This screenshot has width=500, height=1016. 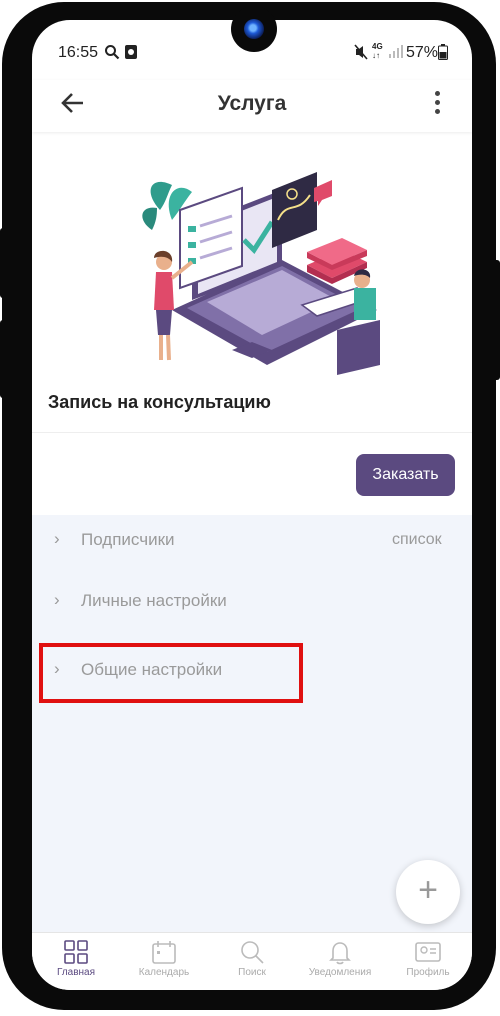 What do you see at coordinates (252, 952) in the screenshot?
I see `search-icon` at bounding box center [252, 952].